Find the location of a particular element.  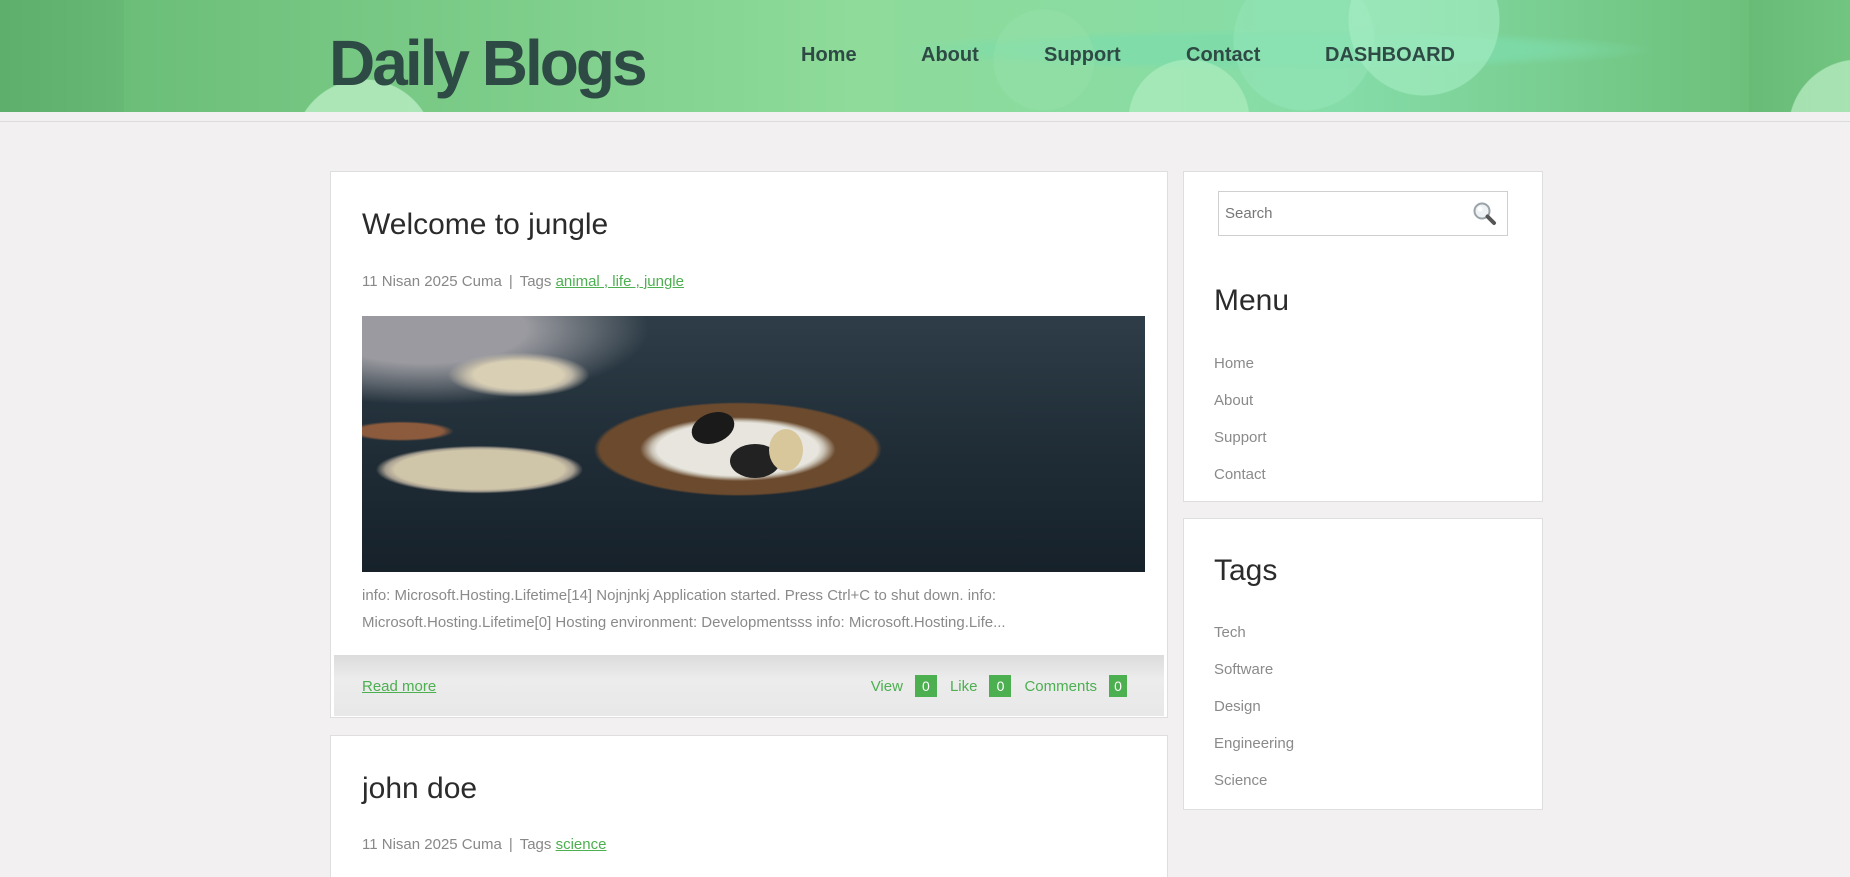

post-image is located at coordinates (753, 444).